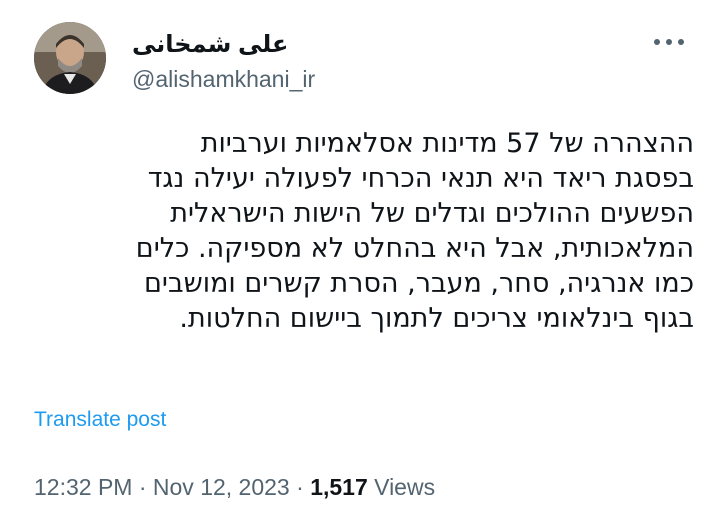 Image resolution: width=720 pixels, height=523 pixels. Describe the element at coordinates (83, 487) in the screenshot. I see `post-time: 12:32 PM` at that location.